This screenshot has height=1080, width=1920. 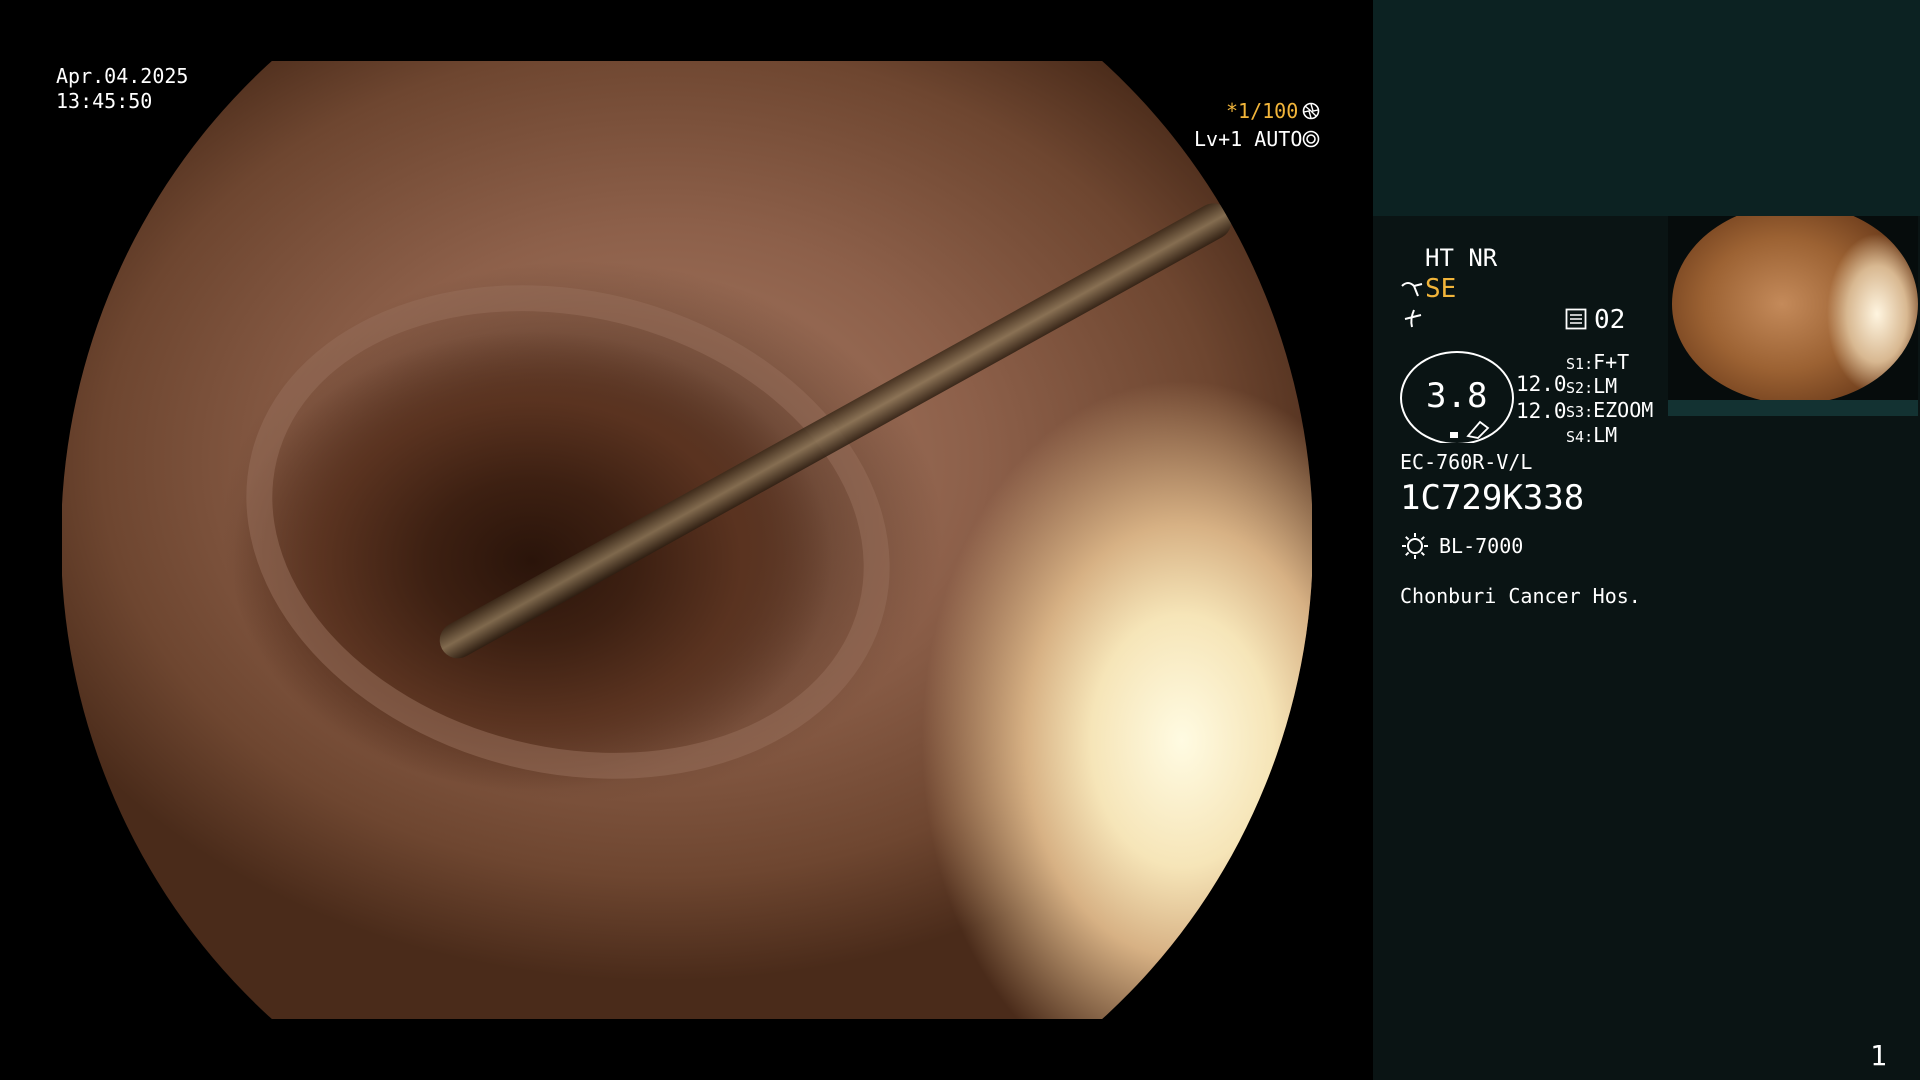 What do you see at coordinates (1441, 289) in the screenshot?
I see `se-label: SE` at bounding box center [1441, 289].